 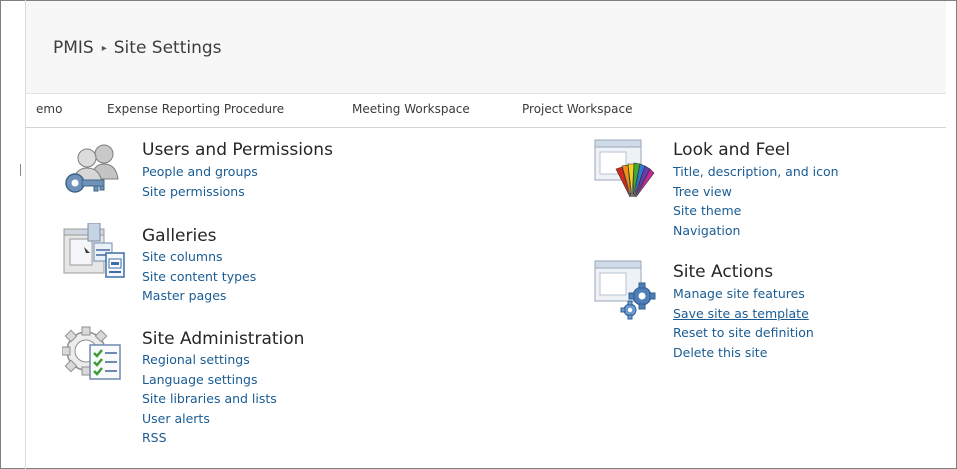 What do you see at coordinates (756, 231) in the screenshot?
I see `link-navigation: Navigation` at bounding box center [756, 231].